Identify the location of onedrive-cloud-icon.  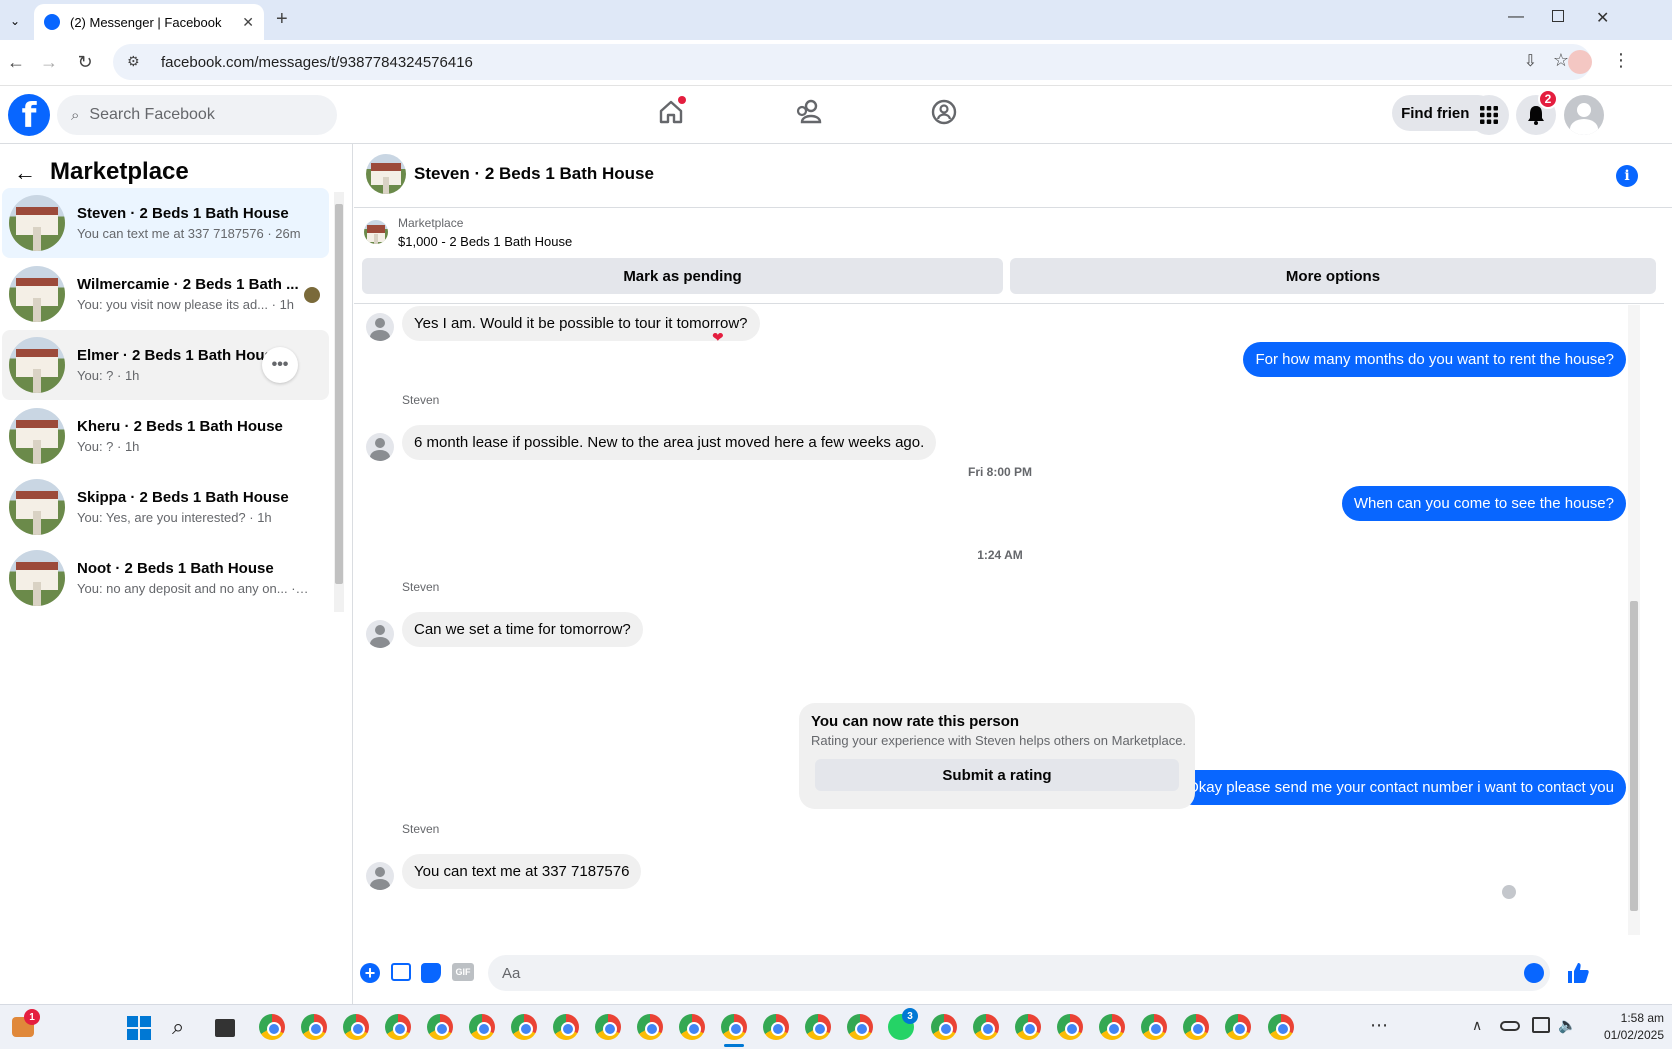
(1510, 1026).